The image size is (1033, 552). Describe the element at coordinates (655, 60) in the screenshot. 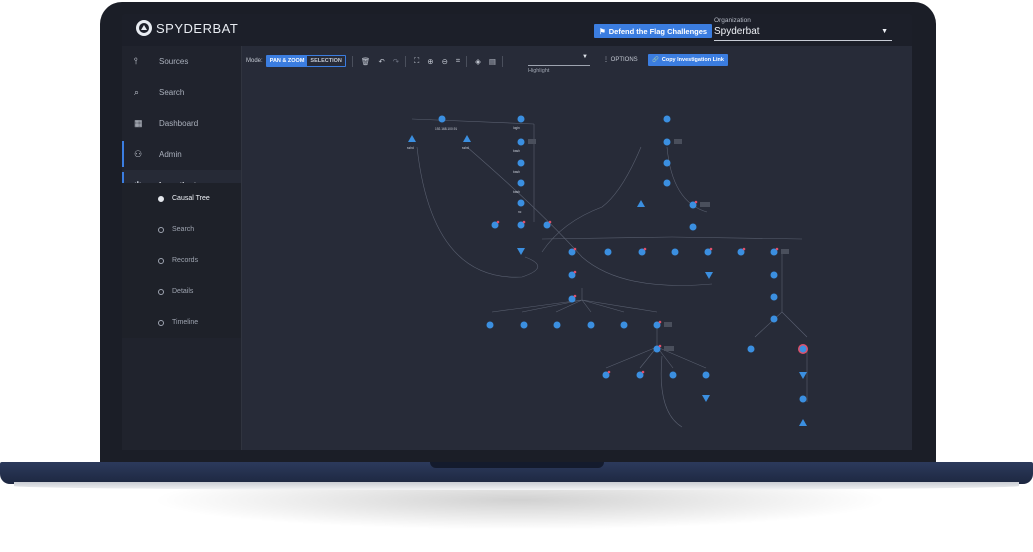

I see `link-icon: 🔗` at that location.